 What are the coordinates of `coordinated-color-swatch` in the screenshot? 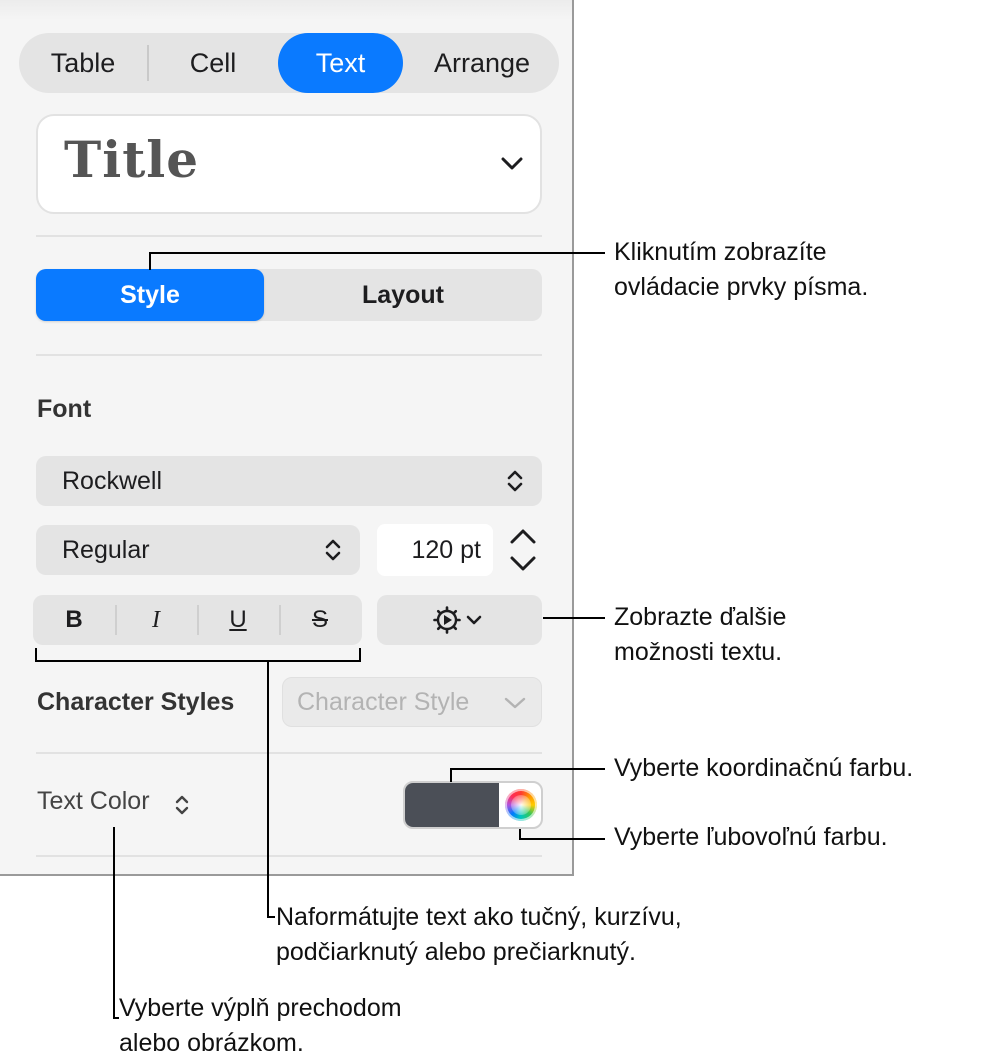 It's located at (452, 805).